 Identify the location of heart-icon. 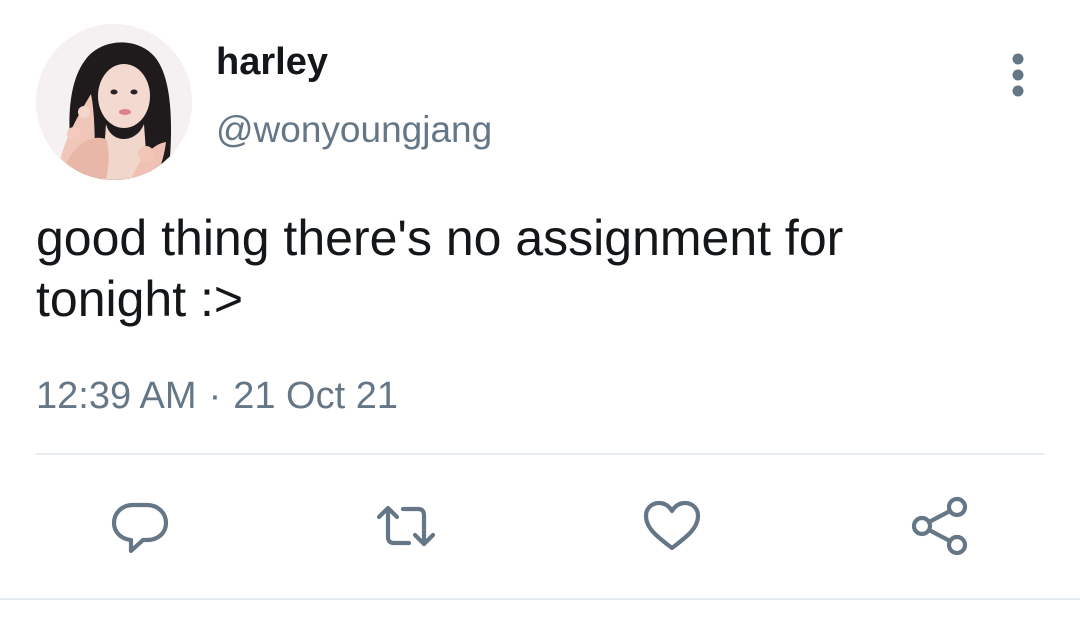
(672, 525).